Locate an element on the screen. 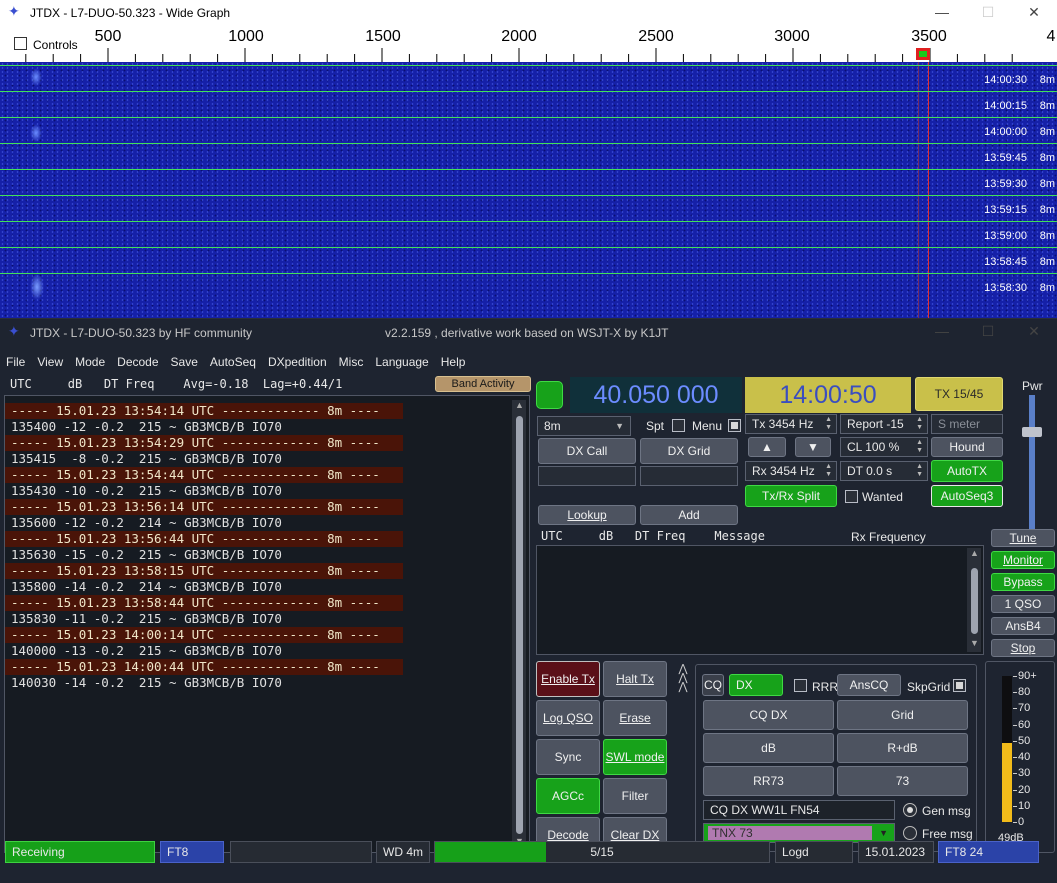 This screenshot has height=883, width=1057. band-activity-scrollbar: ▲ ▼ is located at coordinates (519, 624).